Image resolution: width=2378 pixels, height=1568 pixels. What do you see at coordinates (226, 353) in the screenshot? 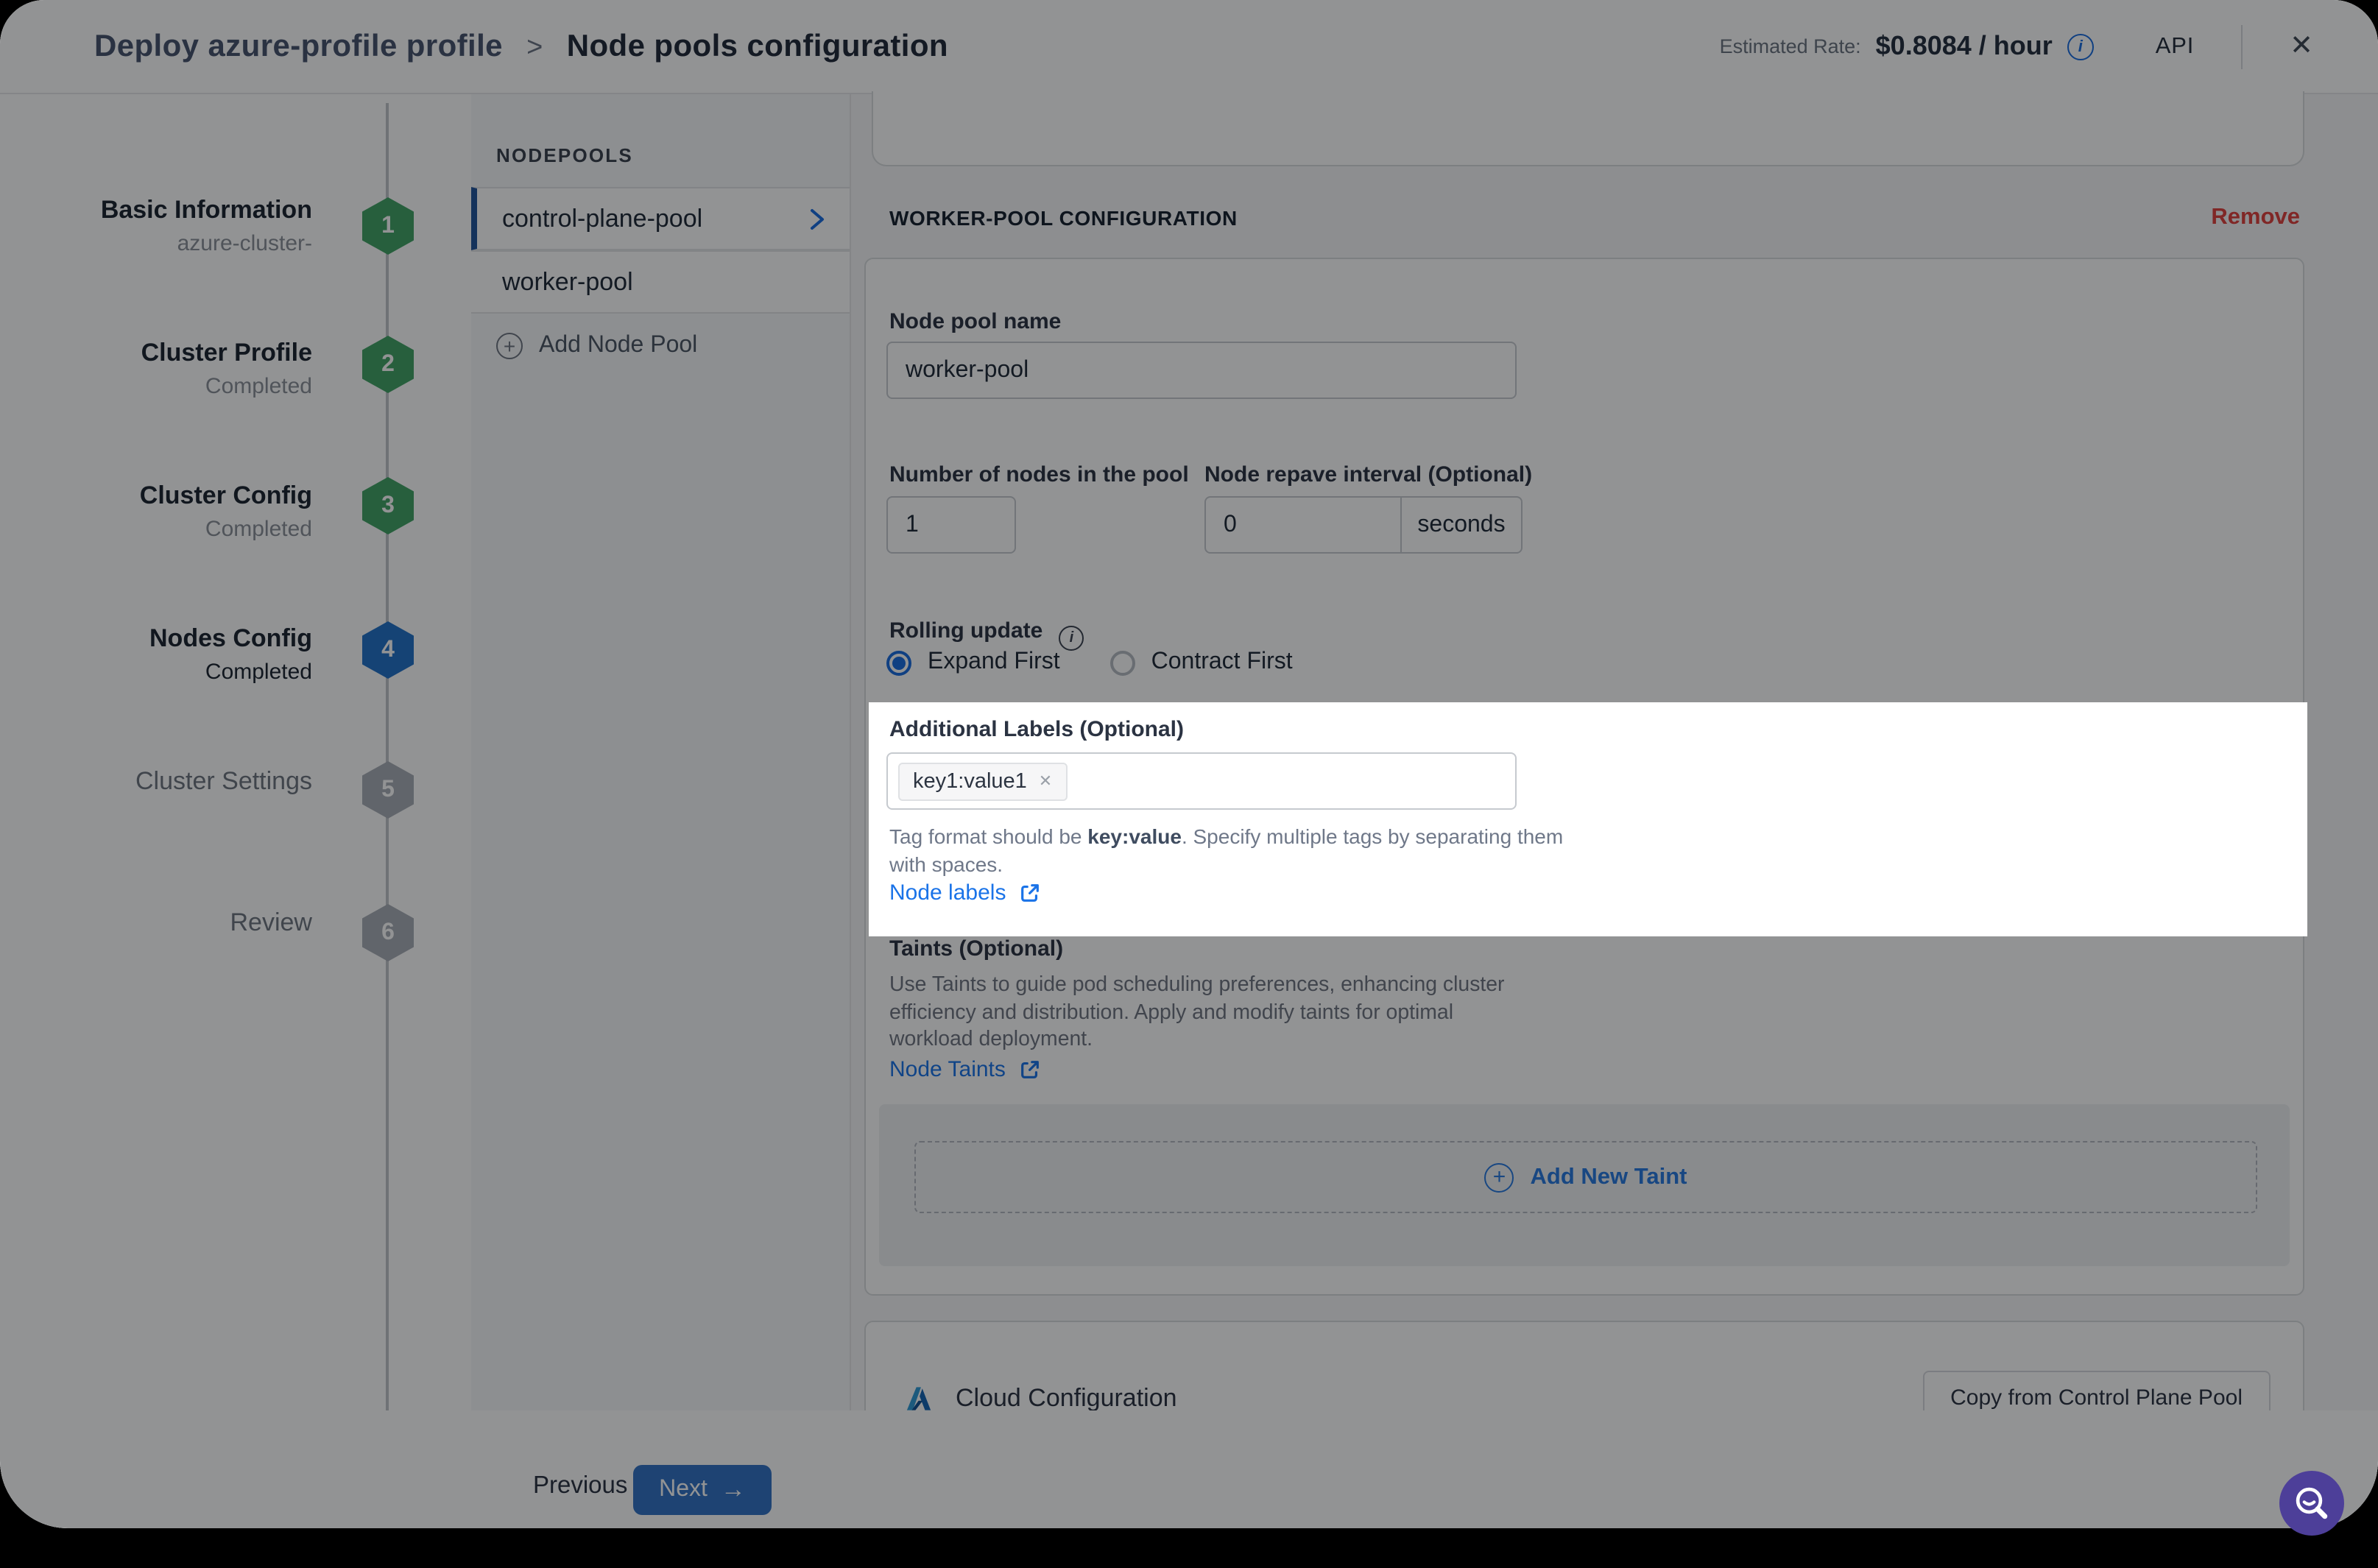
I see `step-title: Cluster Profile` at bounding box center [226, 353].